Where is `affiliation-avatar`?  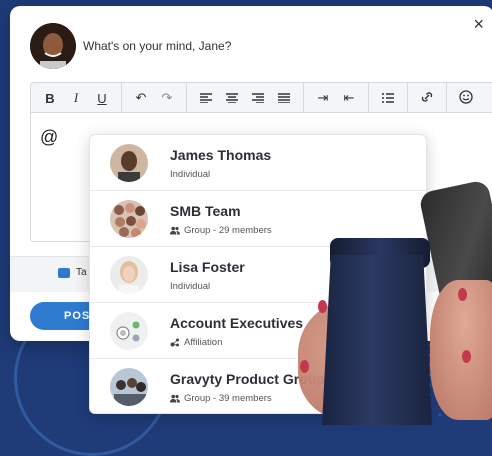 affiliation-avatar is located at coordinates (129, 331).